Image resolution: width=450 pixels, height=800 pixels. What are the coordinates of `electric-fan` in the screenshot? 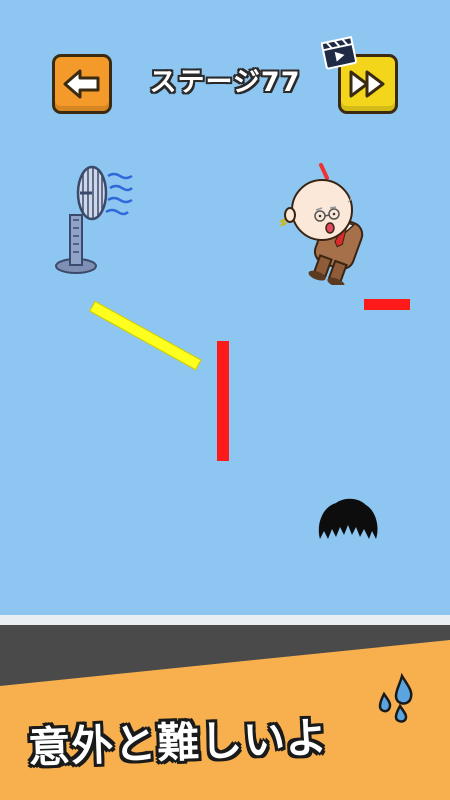 It's located at (94, 219).